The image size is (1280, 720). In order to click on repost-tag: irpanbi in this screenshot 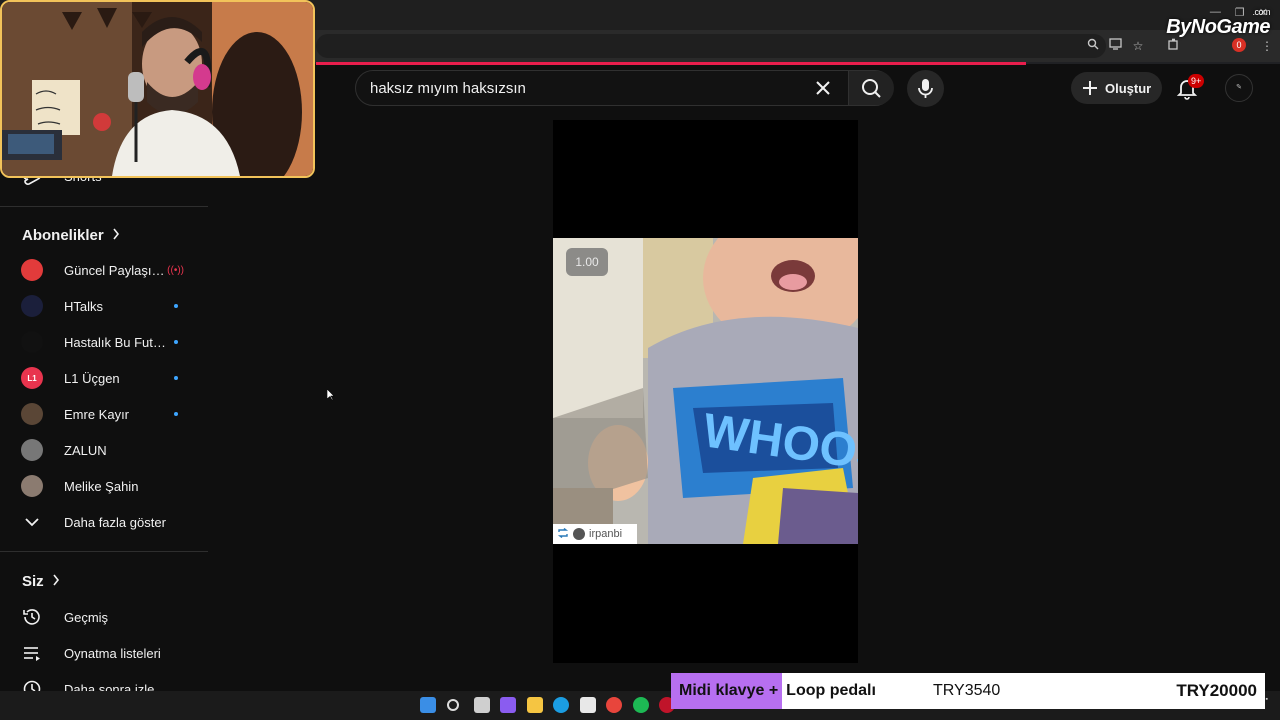, I will do `click(595, 534)`.